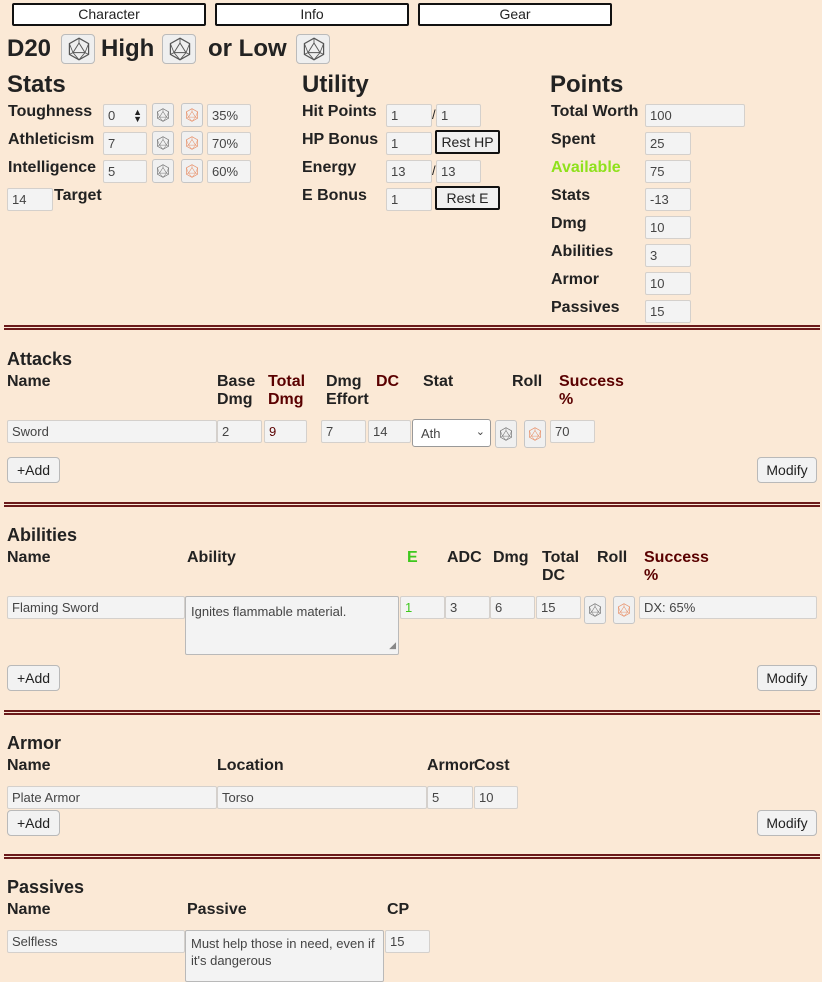 The height and width of the screenshot is (982, 822). What do you see at coordinates (422, 607) in the screenshot?
I see `ability-e-field: 1` at bounding box center [422, 607].